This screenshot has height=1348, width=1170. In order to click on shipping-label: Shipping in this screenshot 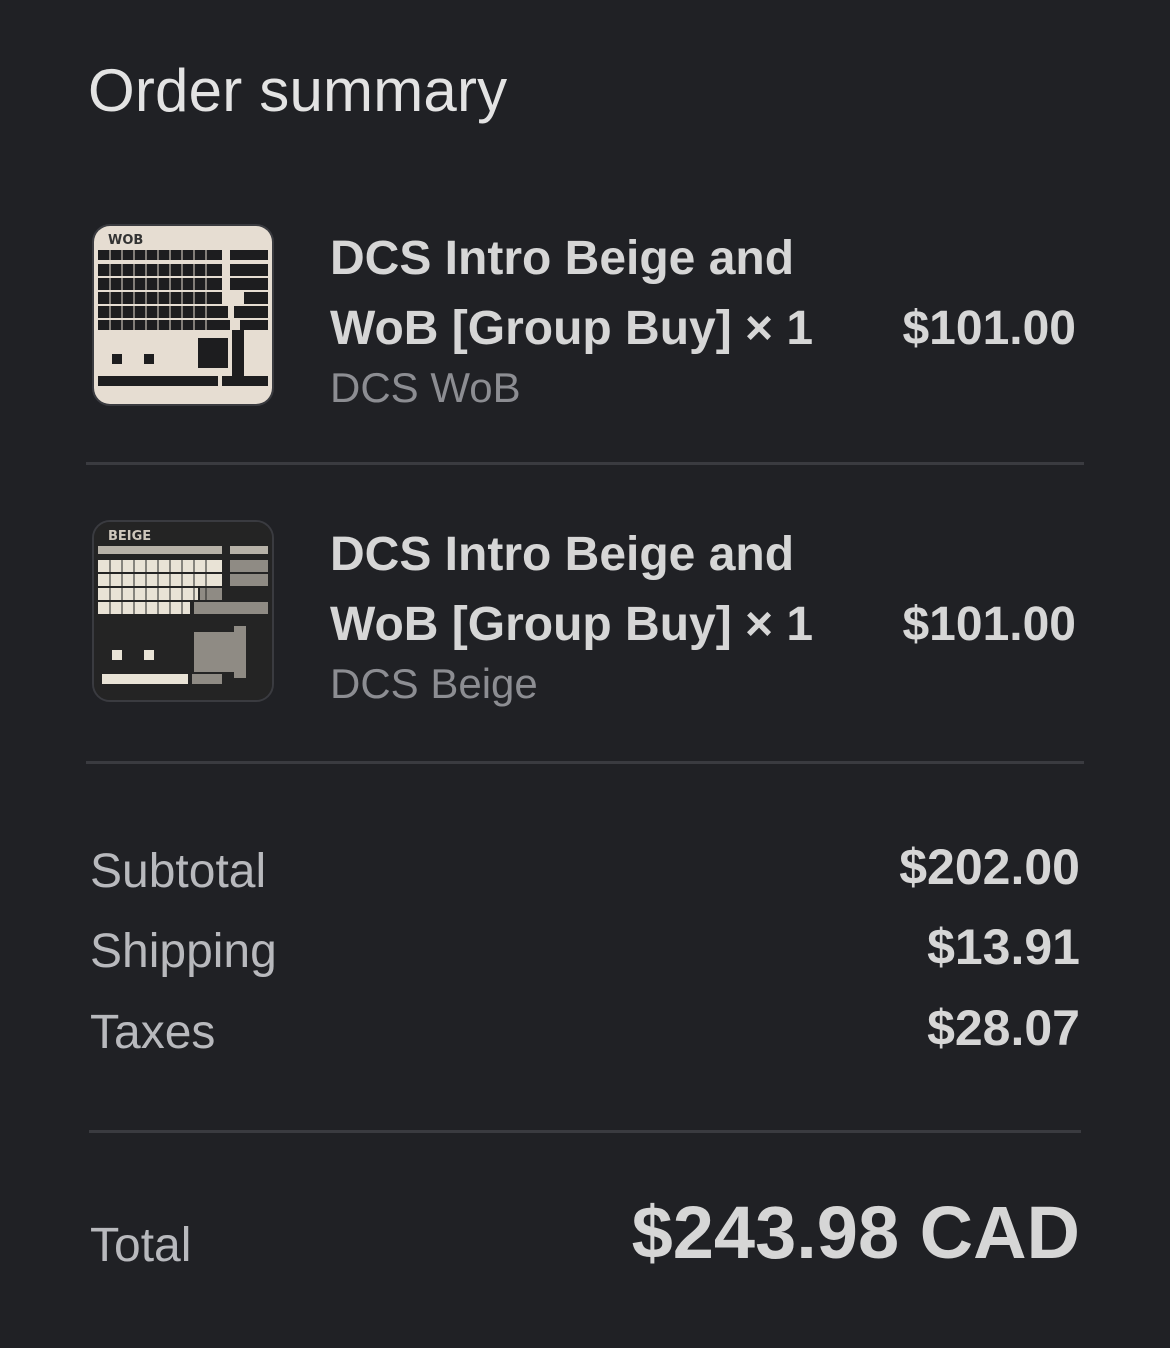, I will do `click(183, 951)`.